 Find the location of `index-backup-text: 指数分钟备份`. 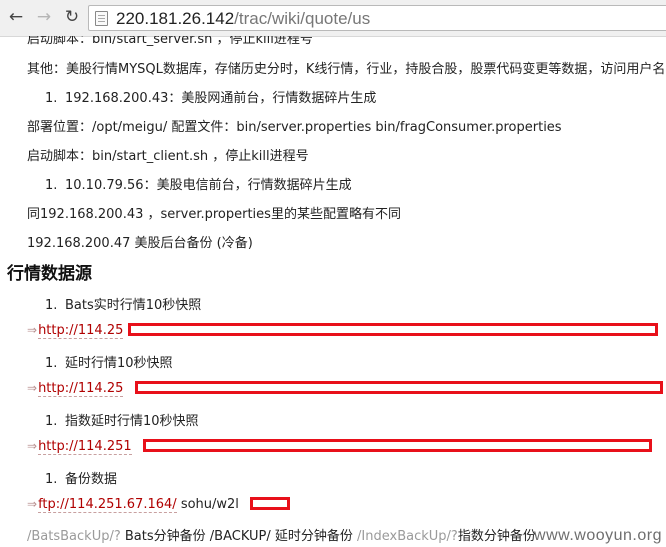

index-backup-text: 指数分钟备份 is located at coordinates (496, 536).